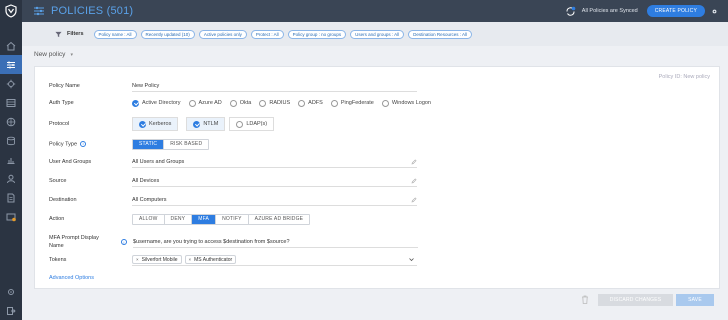 Image resolution: width=728 pixels, height=320 pixels. What do you see at coordinates (240, 103) in the screenshot?
I see `auth-okta: Okta` at bounding box center [240, 103].